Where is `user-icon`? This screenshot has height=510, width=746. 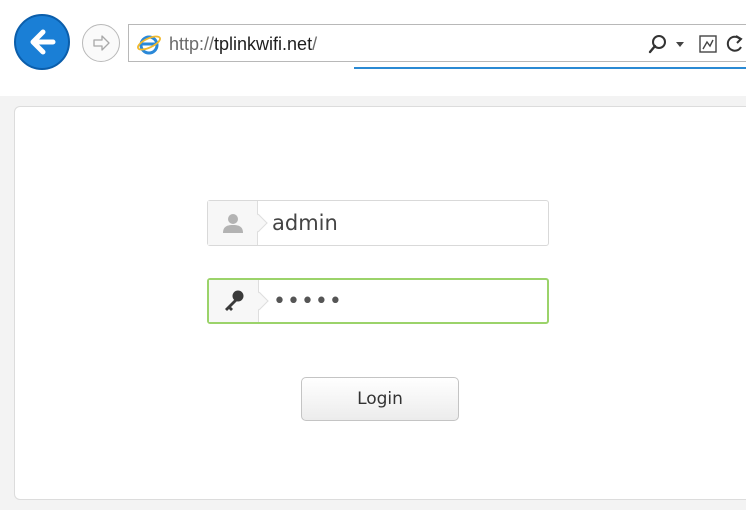 user-icon is located at coordinates (232, 223).